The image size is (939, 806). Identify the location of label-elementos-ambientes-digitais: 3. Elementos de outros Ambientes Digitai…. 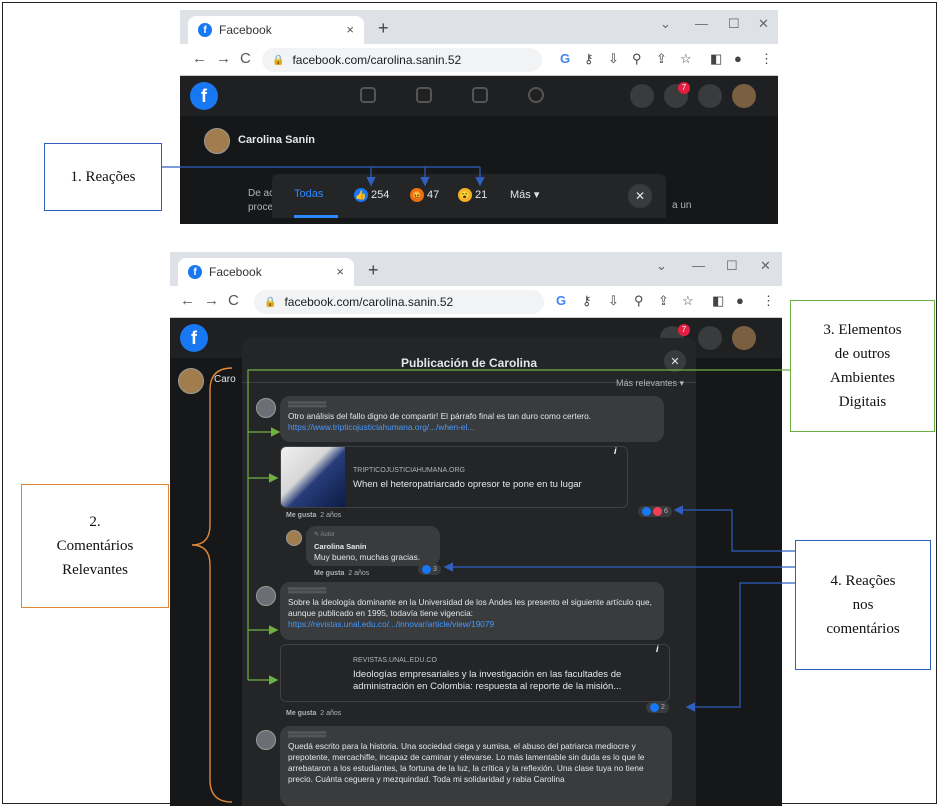
(862, 366).